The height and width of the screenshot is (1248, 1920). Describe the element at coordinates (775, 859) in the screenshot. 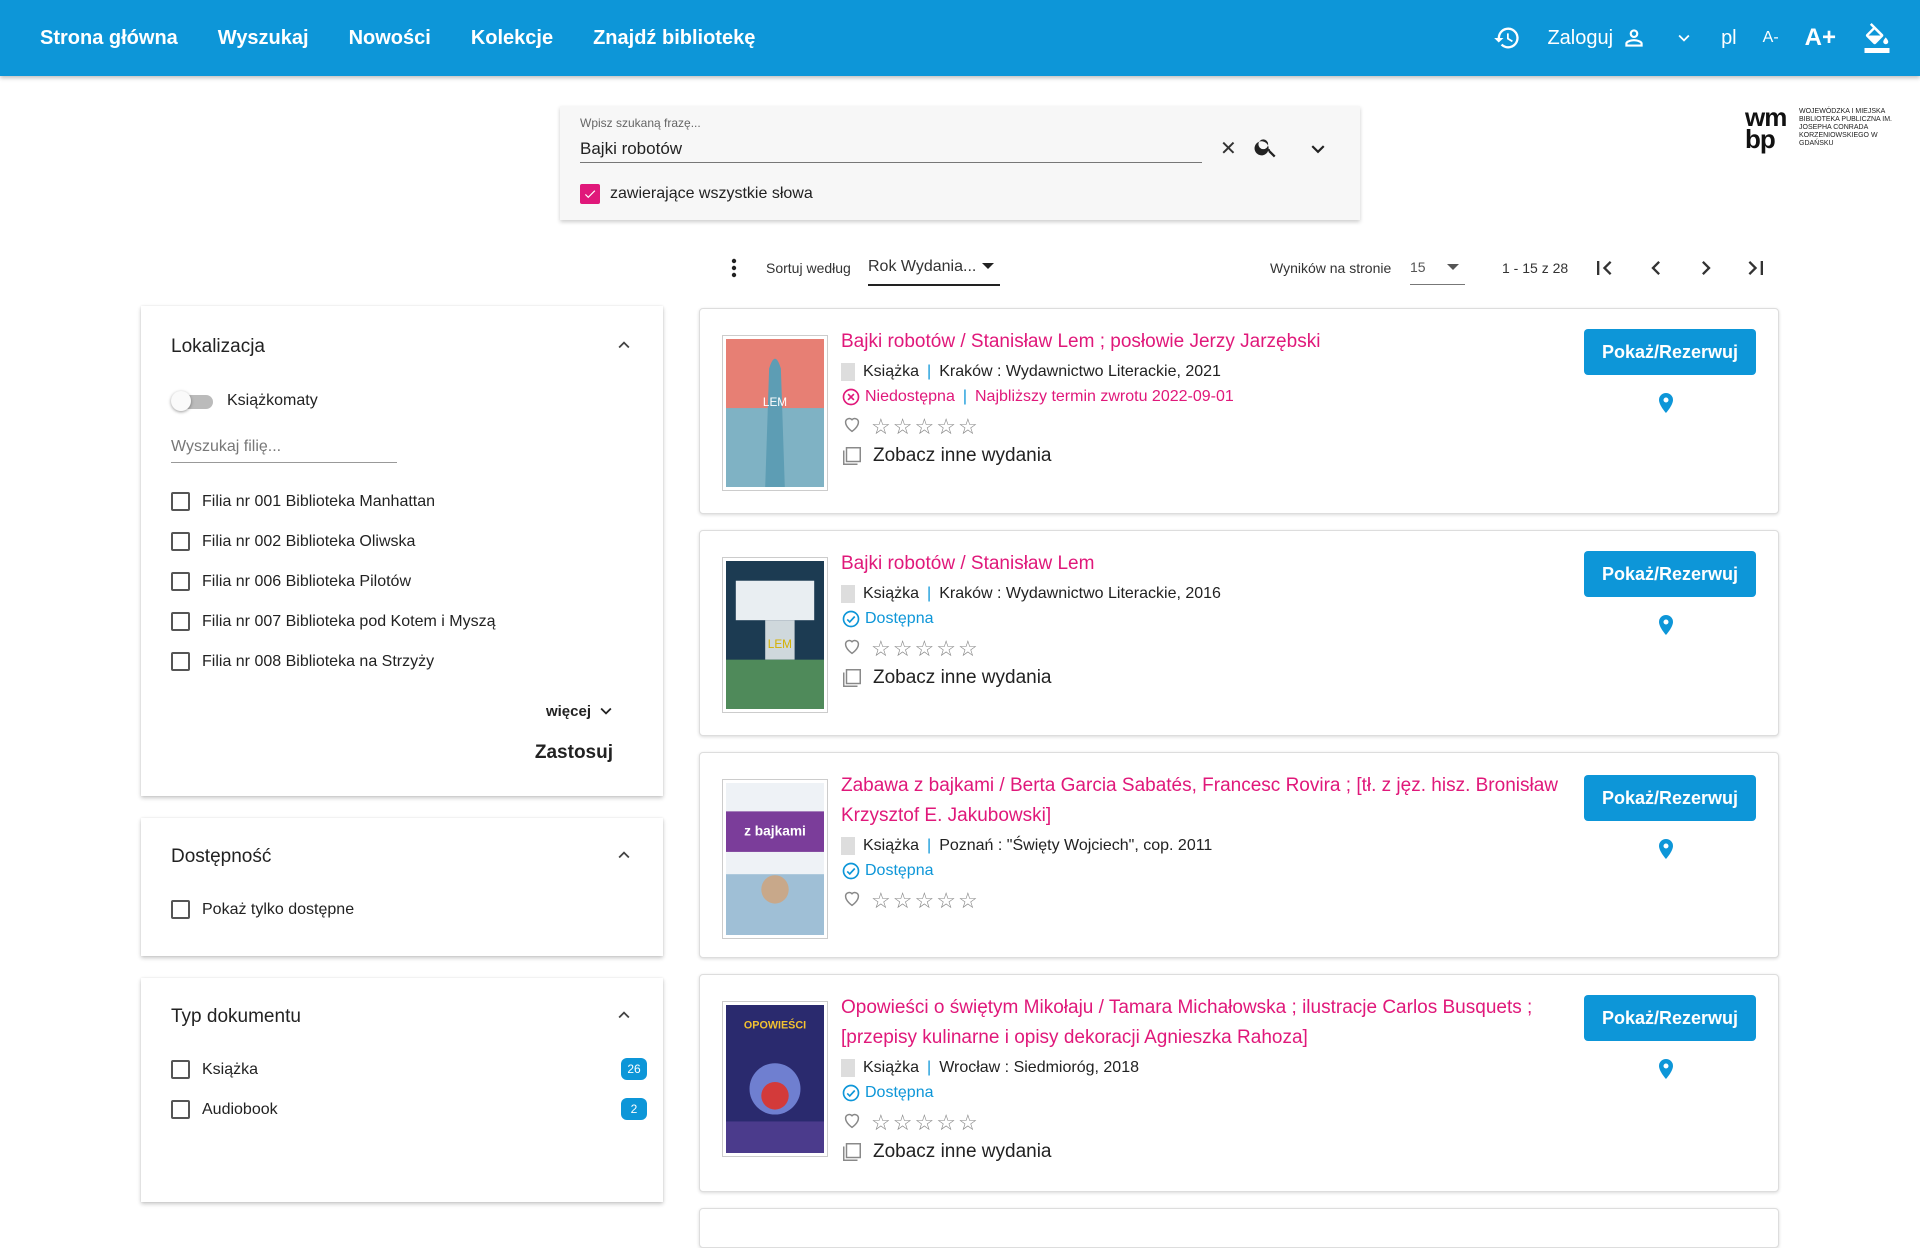

I see `book-cover: z bajkami` at that location.